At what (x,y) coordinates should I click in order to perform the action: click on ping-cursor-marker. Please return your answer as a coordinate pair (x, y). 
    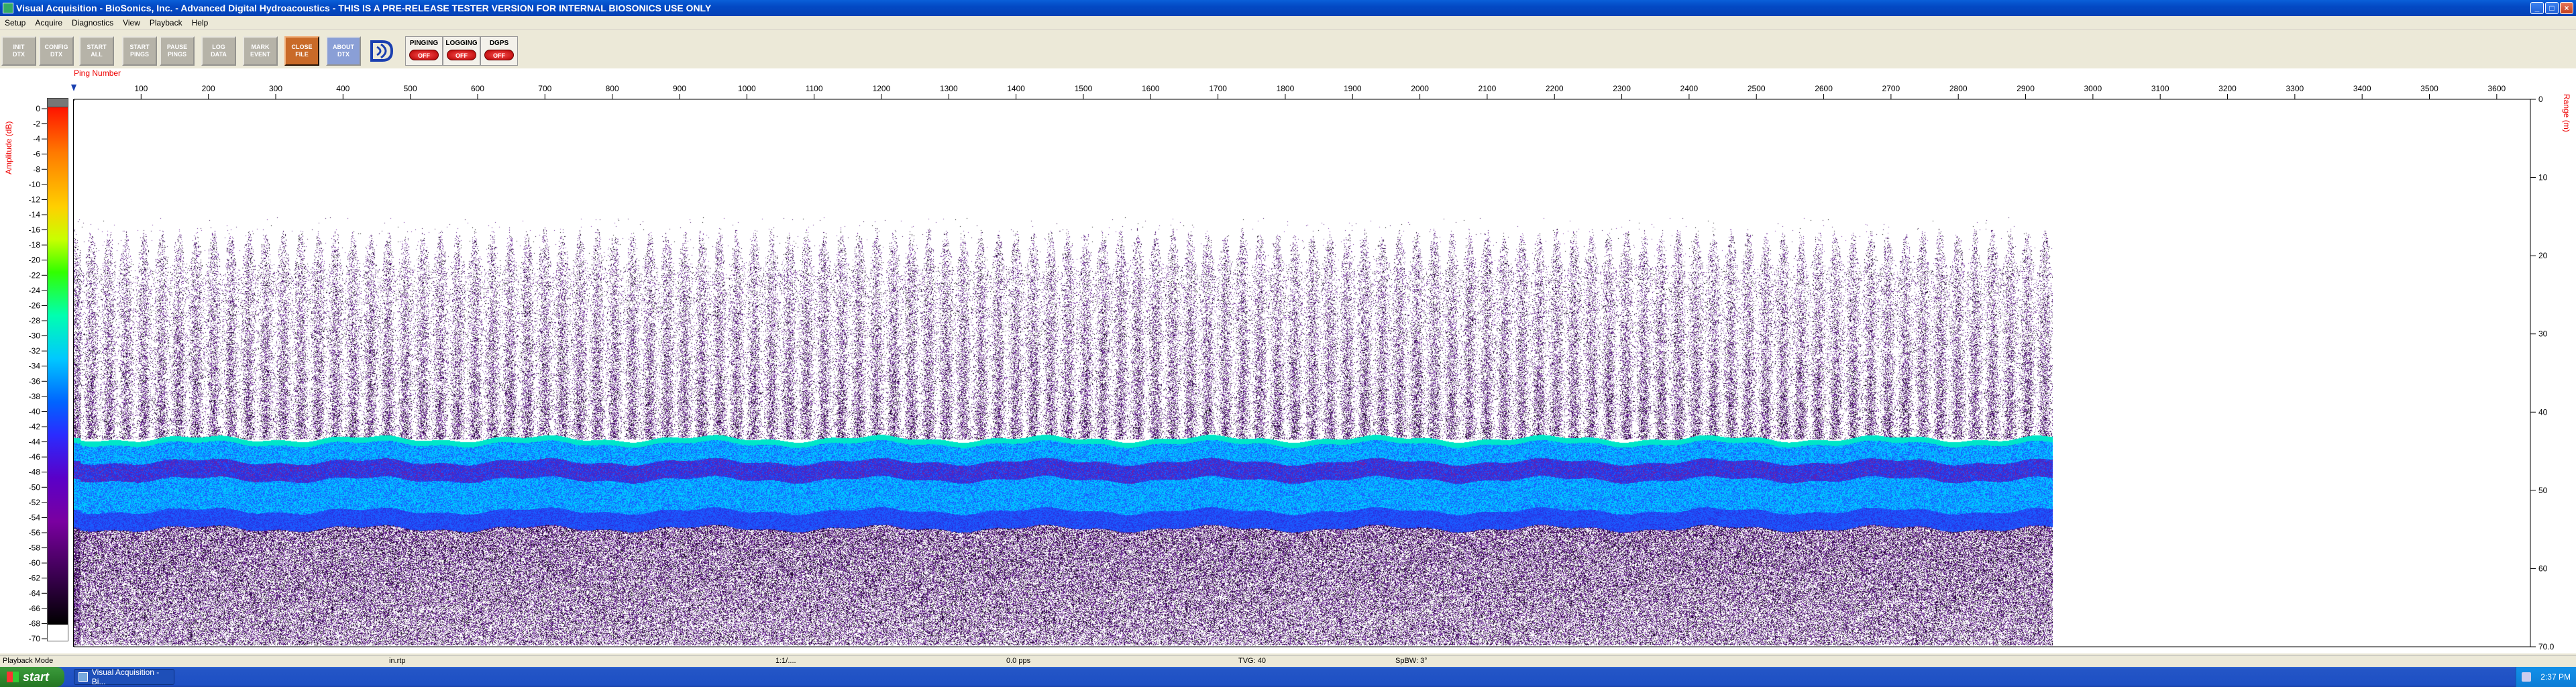
    Looking at the image, I should click on (73, 88).